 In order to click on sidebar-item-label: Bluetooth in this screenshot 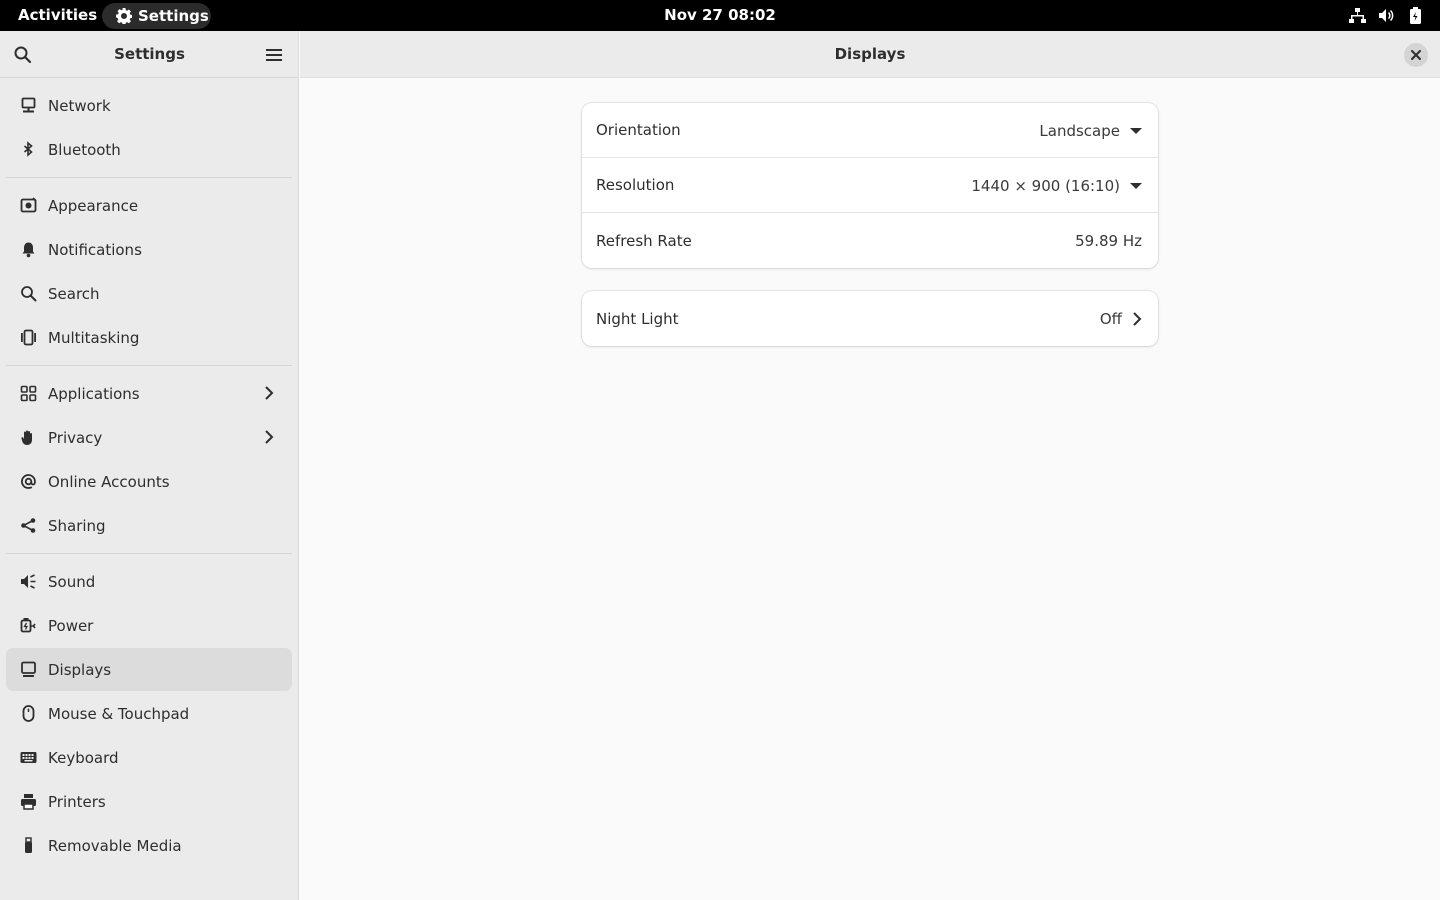, I will do `click(84, 149)`.